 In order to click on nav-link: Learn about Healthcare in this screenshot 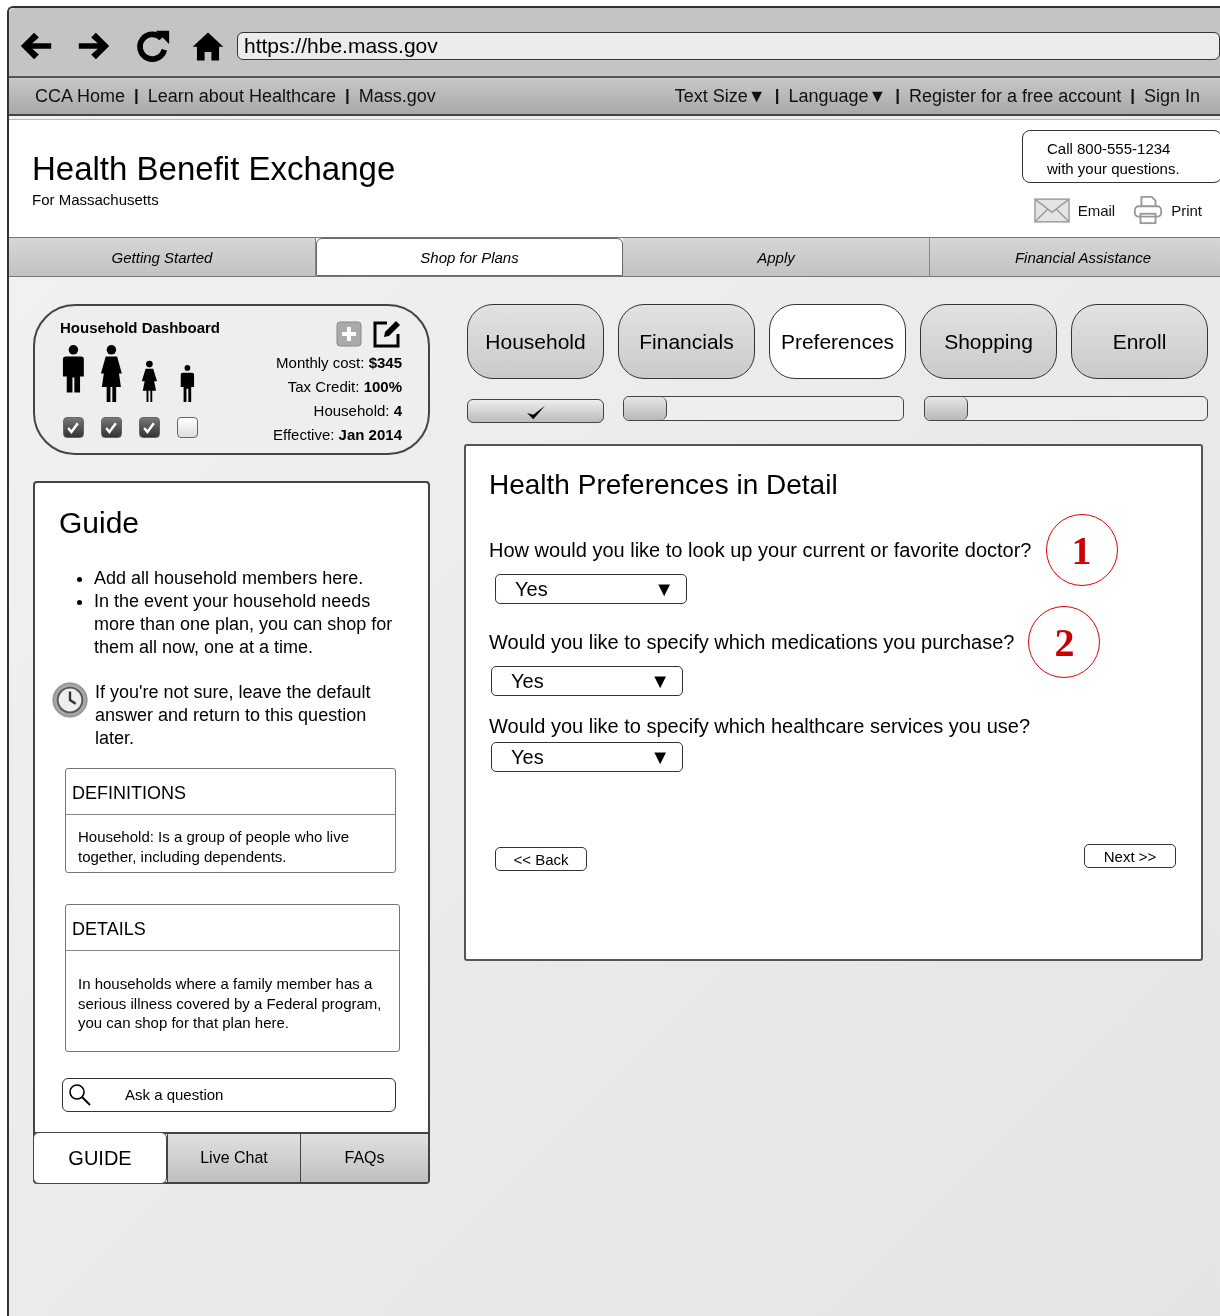, I will do `click(241, 96)`.